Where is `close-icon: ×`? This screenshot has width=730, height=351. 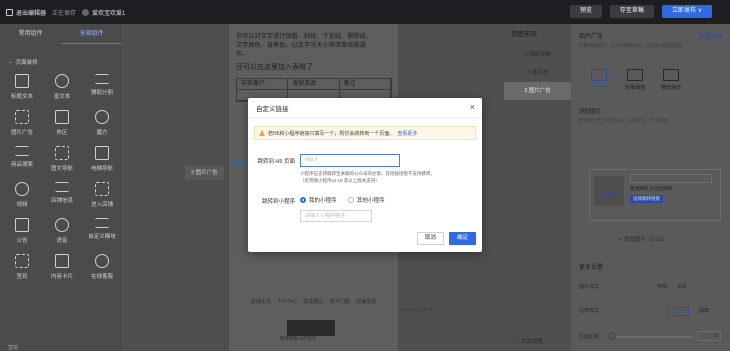 close-icon: × is located at coordinates (472, 107).